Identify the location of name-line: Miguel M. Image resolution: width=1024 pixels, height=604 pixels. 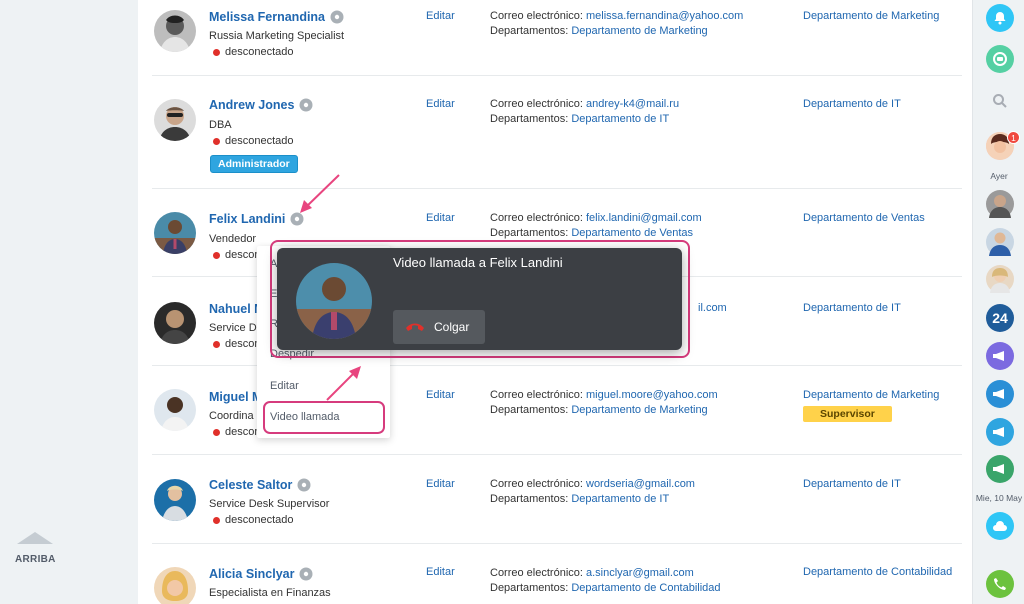
(235, 397).